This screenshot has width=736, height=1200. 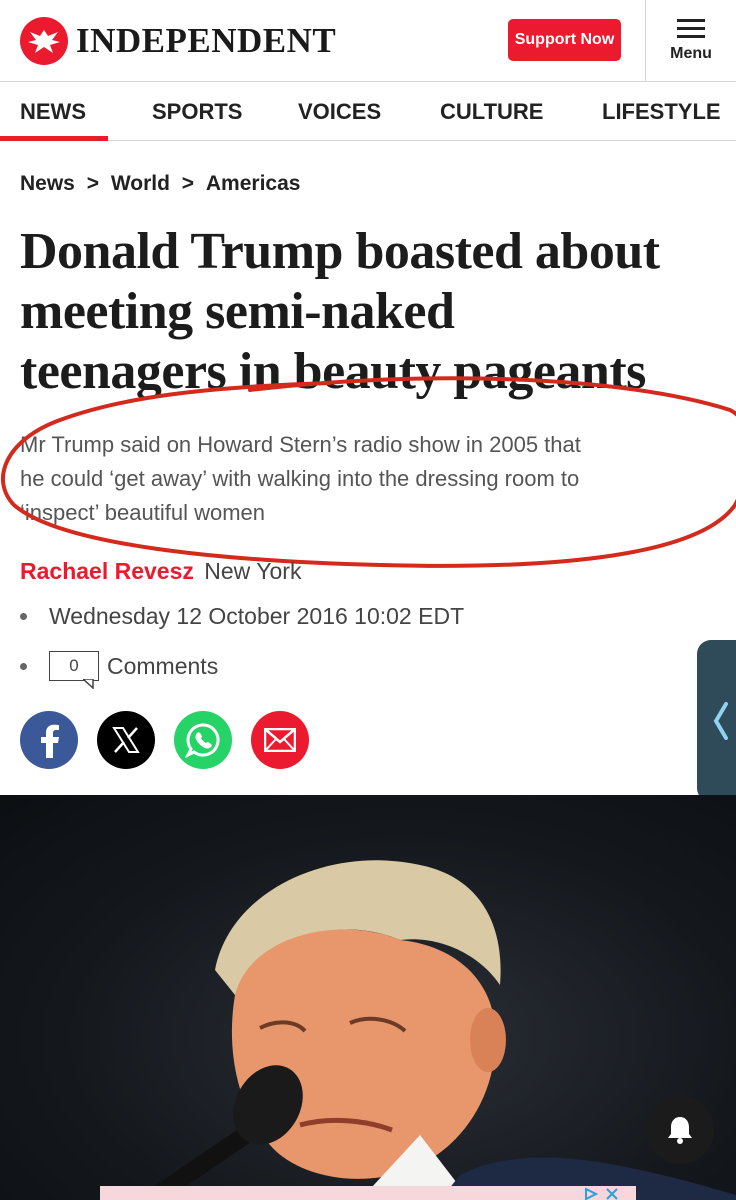 I want to click on ad-controls, so click(x=601, y=1194).